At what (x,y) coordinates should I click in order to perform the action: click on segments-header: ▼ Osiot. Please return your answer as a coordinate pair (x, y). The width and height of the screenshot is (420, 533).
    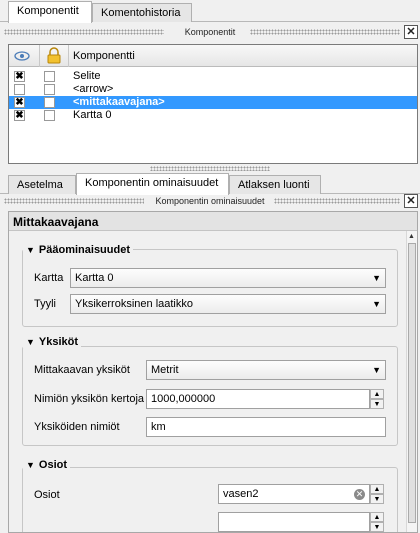
    Looking at the image, I should click on (47, 465).